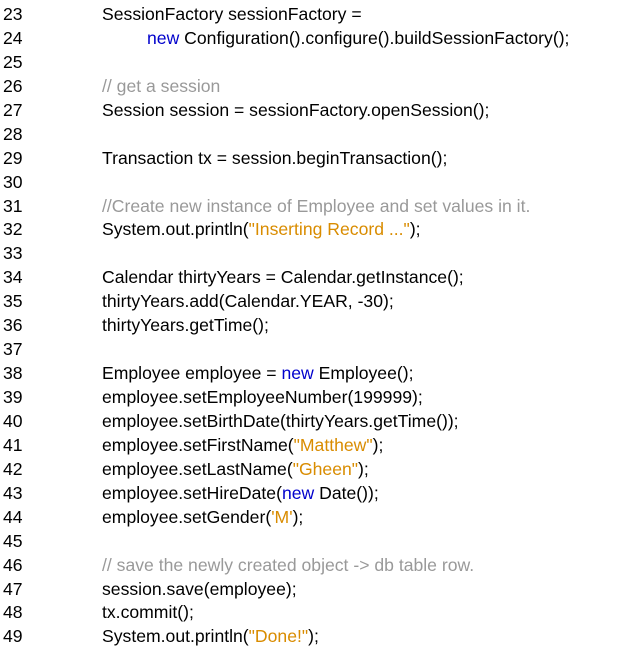  Describe the element at coordinates (13, 349) in the screenshot. I see `line-number: 37` at that location.